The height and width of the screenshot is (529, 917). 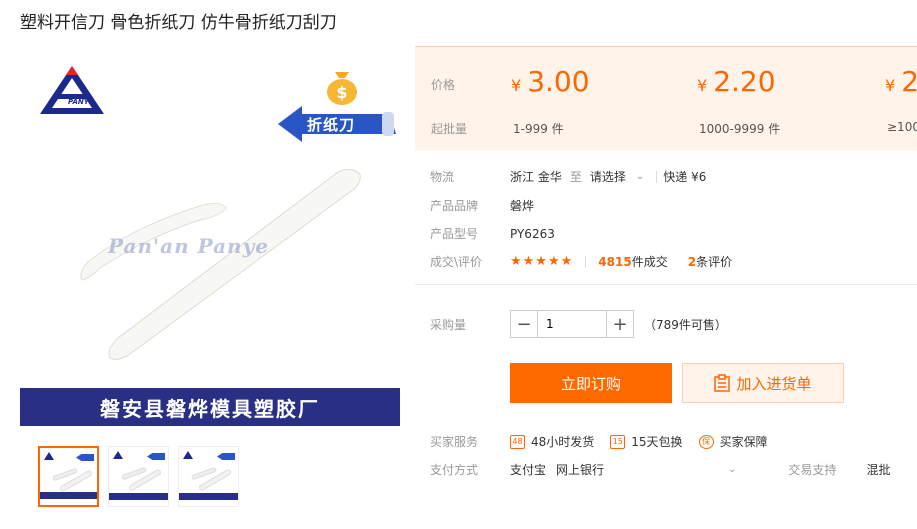 I want to click on payment-label: 支付方式, so click(x=454, y=470).